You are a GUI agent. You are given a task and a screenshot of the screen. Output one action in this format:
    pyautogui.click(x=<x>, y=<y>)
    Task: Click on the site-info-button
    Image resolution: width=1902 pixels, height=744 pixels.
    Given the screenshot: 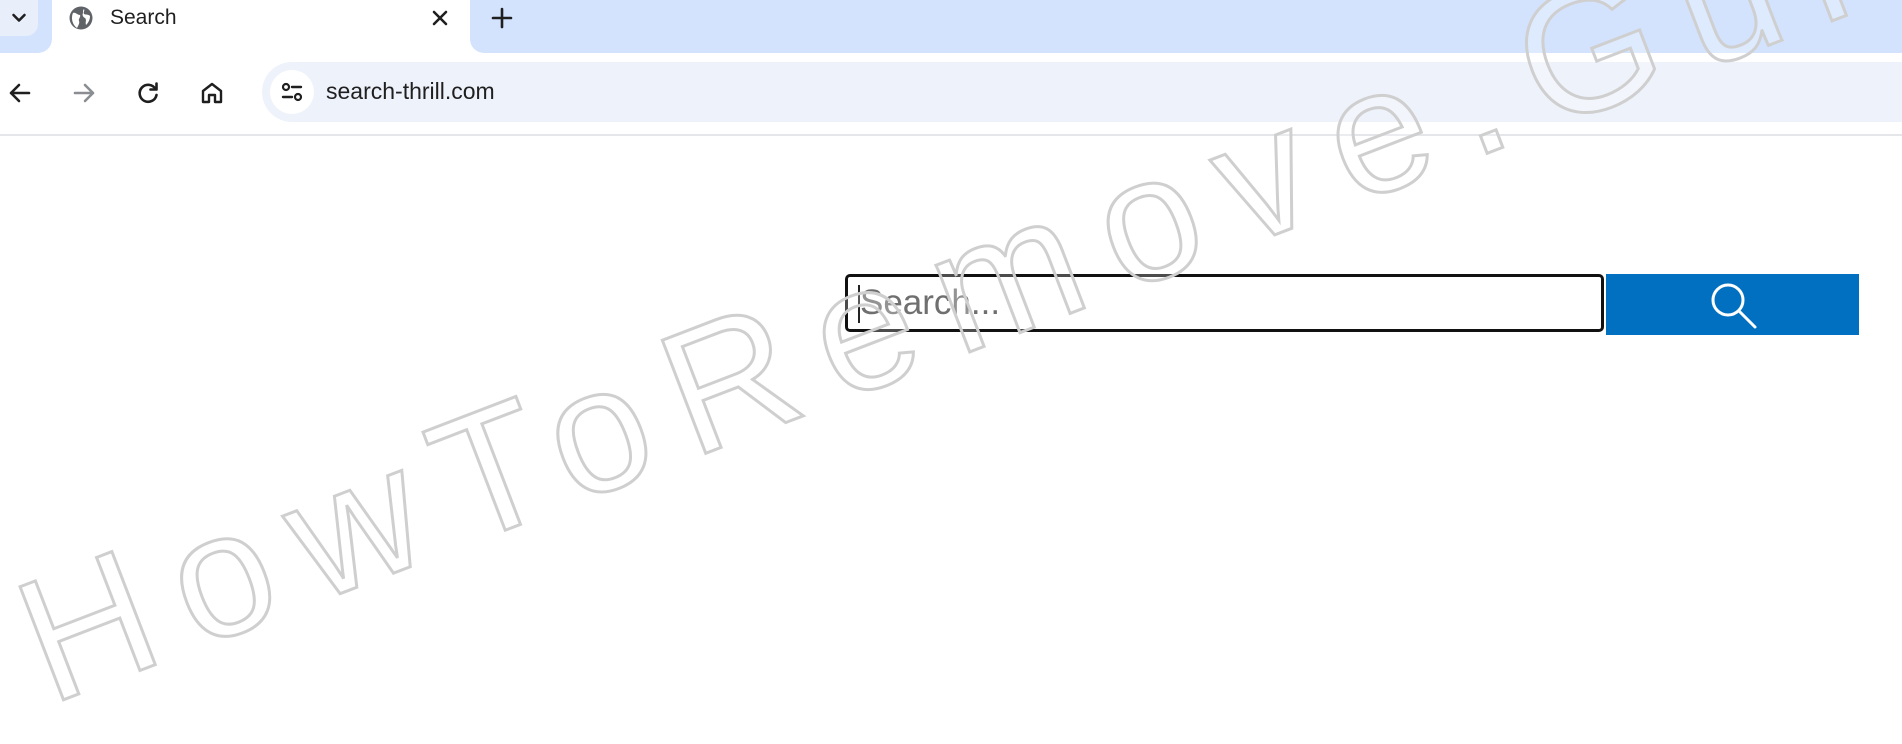 What is the action you would take?
    pyautogui.click(x=292, y=92)
    